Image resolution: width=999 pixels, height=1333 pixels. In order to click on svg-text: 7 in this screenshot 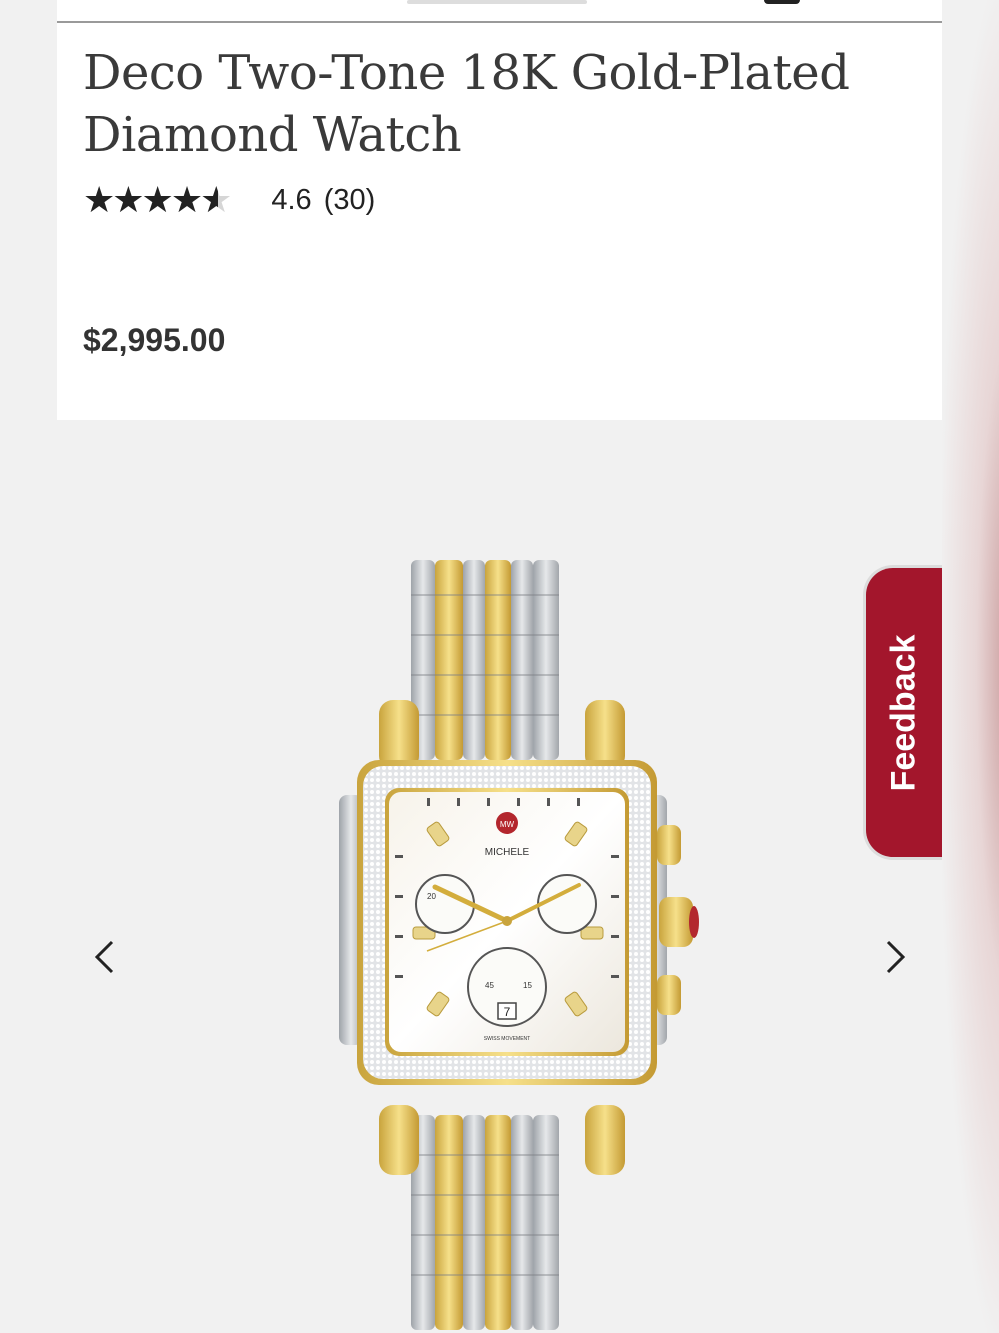, I will do `click(507, 1012)`.